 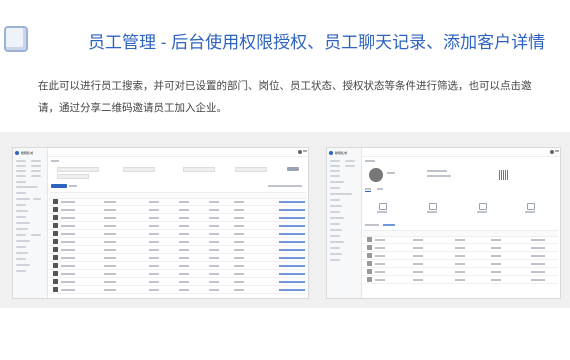 What do you see at coordinates (16, 39) in the screenshot?
I see `app-logo-icon` at bounding box center [16, 39].